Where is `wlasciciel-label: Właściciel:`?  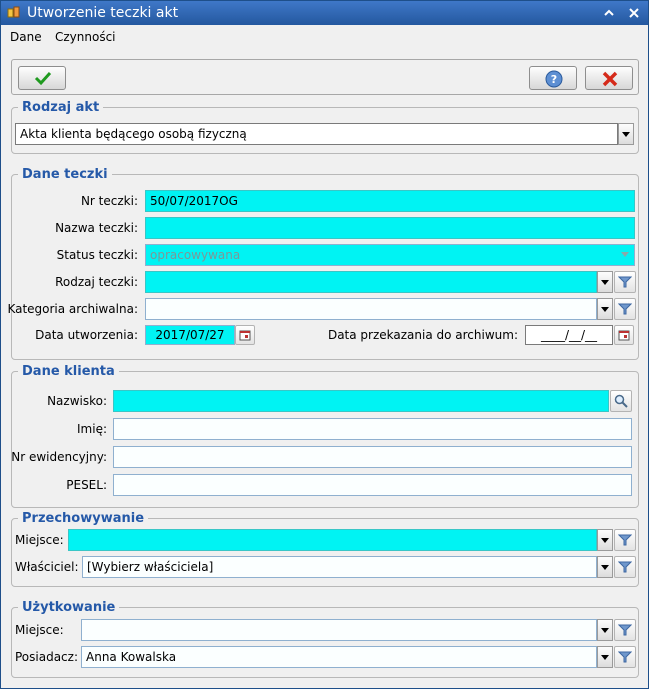
wlasciciel-label: Właściciel: is located at coordinates (47, 567).